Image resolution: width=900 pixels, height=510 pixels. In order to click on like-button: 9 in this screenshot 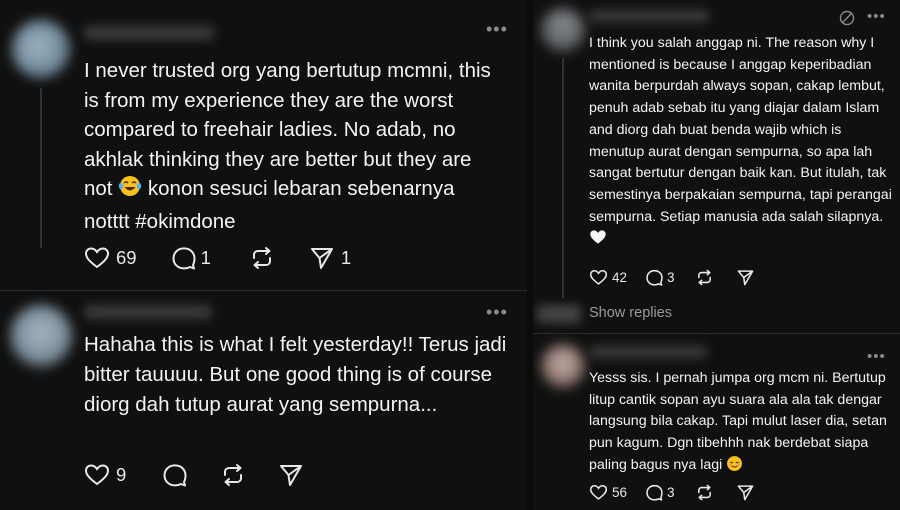, I will do `click(105, 475)`.